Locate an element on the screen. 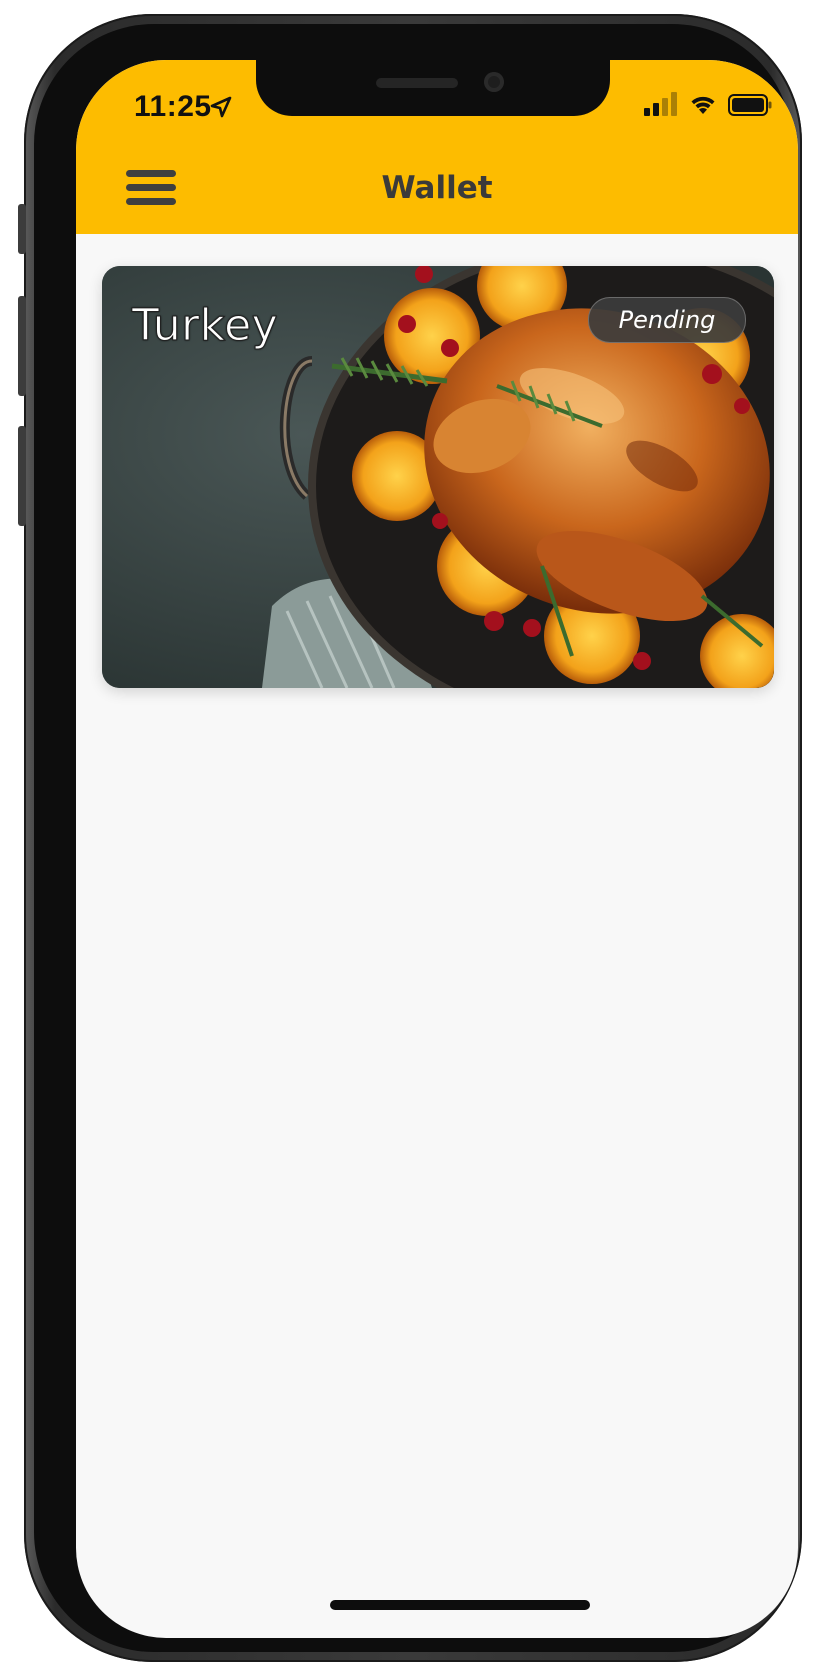 The width and height of the screenshot is (826, 1672). device-notch is located at coordinates (433, 88).